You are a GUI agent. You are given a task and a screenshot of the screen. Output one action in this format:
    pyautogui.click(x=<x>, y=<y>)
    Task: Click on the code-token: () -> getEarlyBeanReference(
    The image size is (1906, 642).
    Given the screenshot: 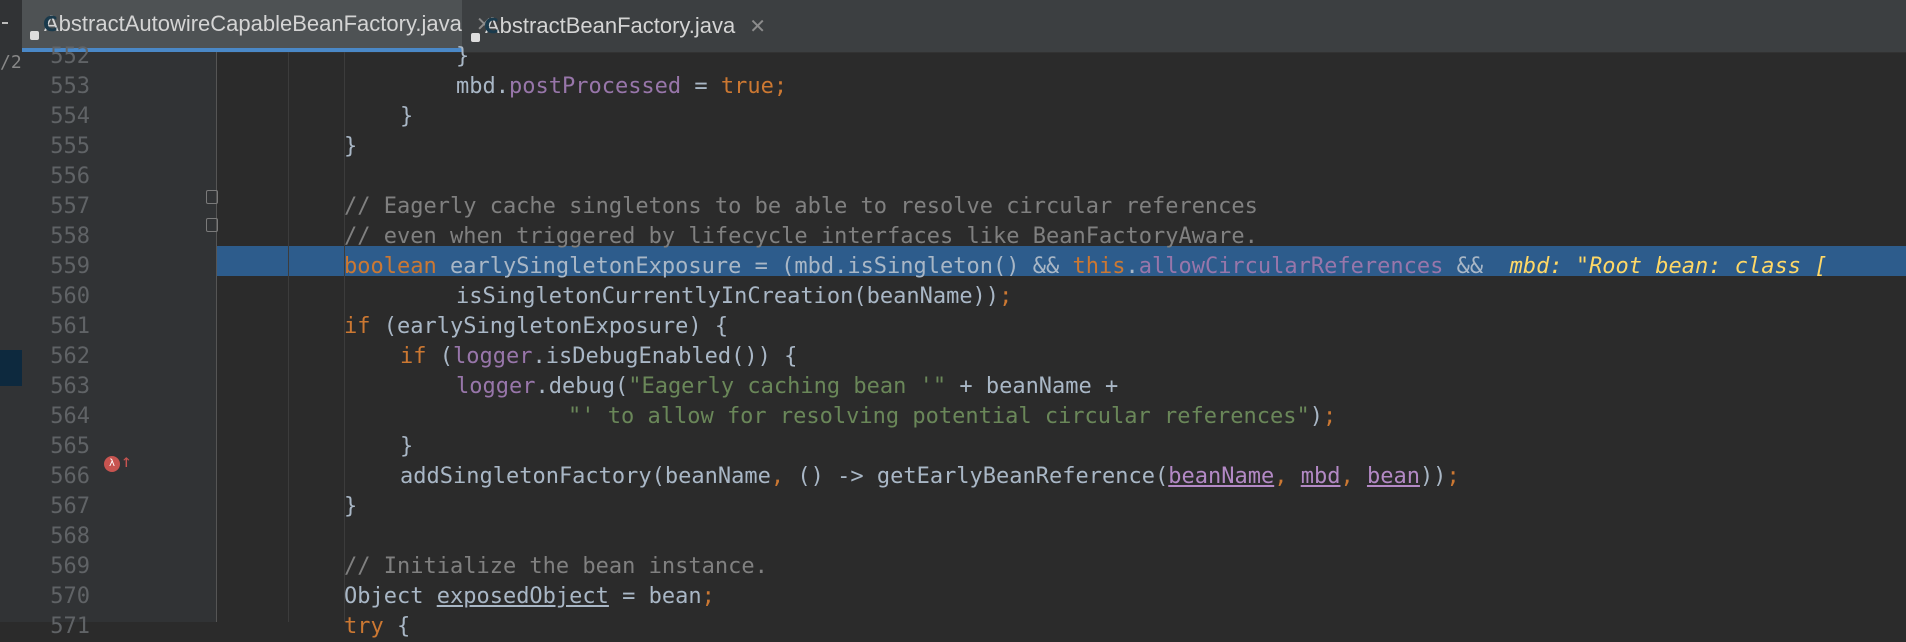 What is the action you would take?
    pyautogui.click(x=976, y=476)
    